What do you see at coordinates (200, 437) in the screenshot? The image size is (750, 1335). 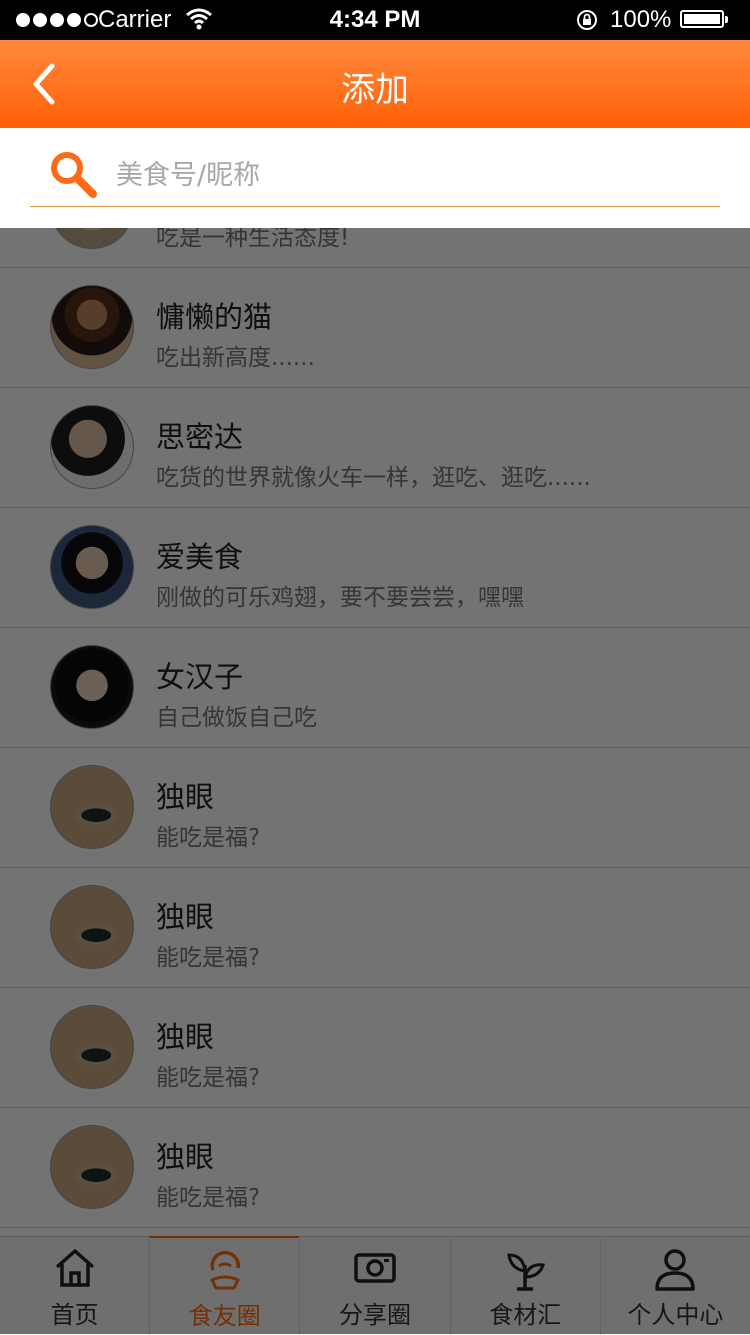 I see `user-name: 思密达` at bounding box center [200, 437].